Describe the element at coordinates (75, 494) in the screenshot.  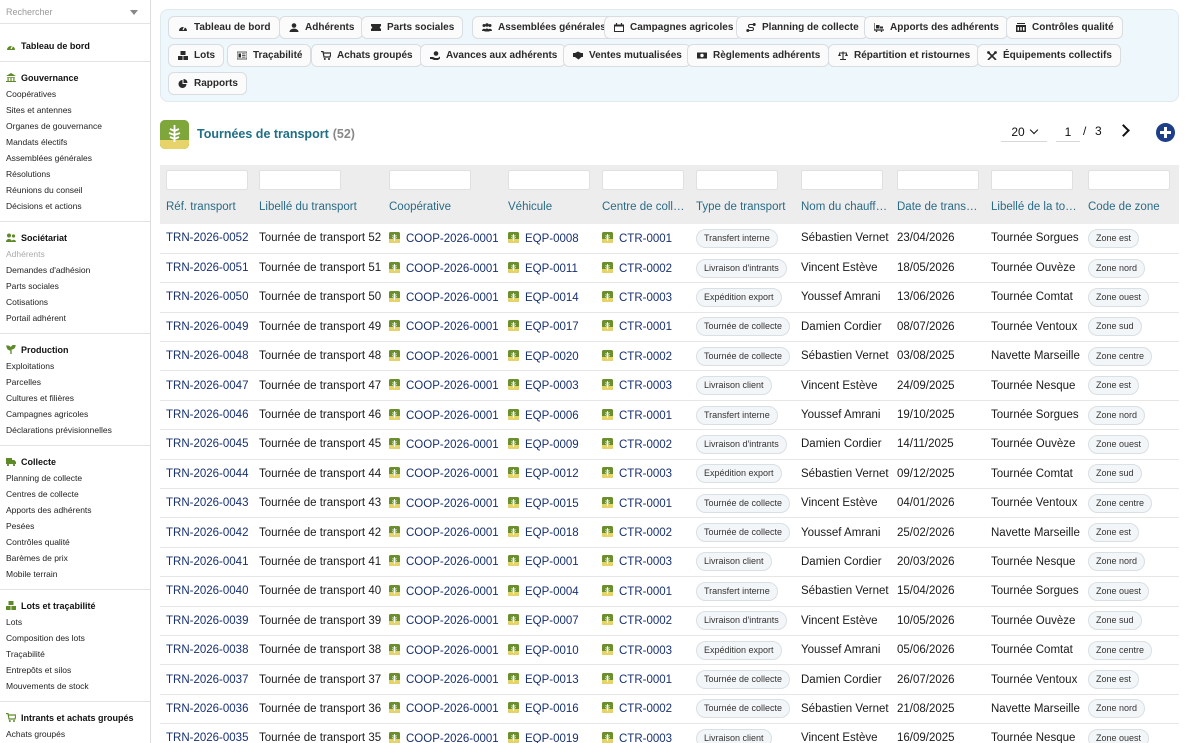
I see `sidebar-item-centres-de-collecte: Centres de collecte` at that location.